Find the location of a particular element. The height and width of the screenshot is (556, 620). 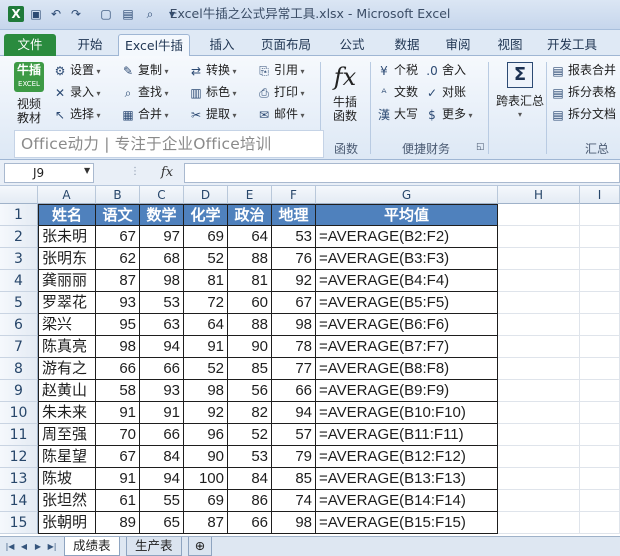

table-cell: 朱未来 is located at coordinates (67, 413).